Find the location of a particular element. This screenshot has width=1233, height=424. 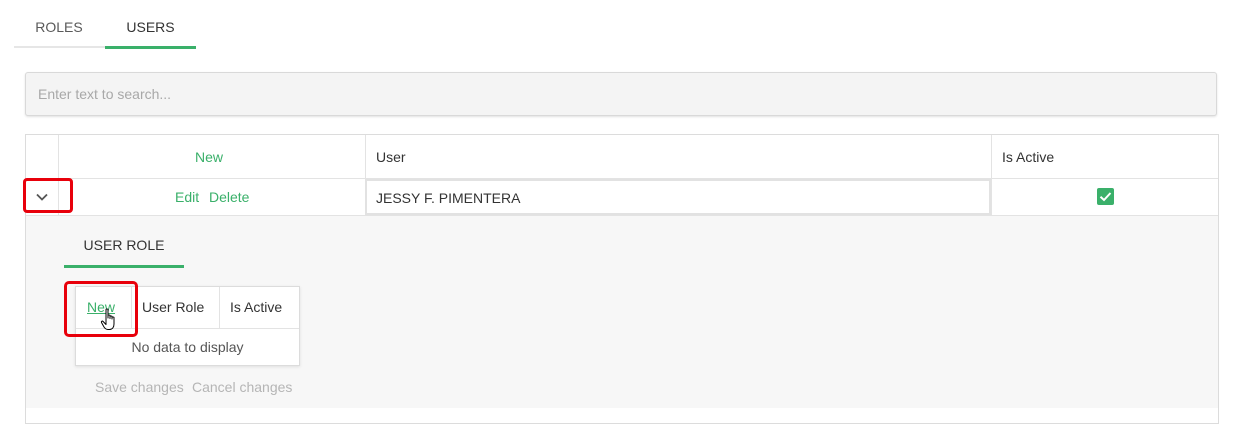

cancel-changes-link: Cancel changes is located at coordinates (242, 387).